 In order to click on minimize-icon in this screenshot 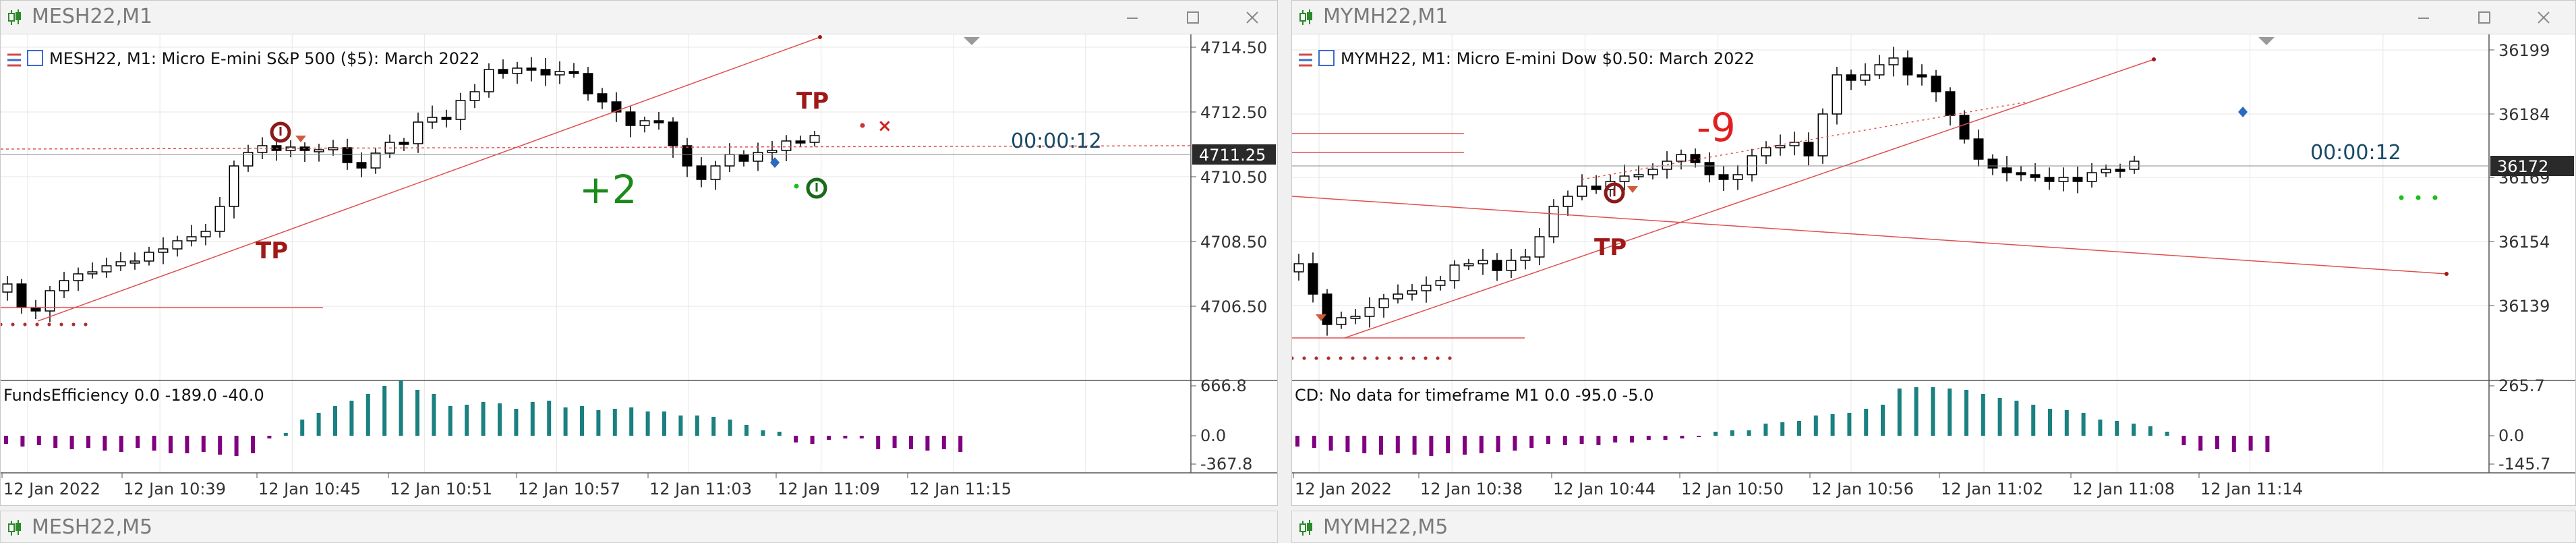, I will do `click(1132, 17)`.